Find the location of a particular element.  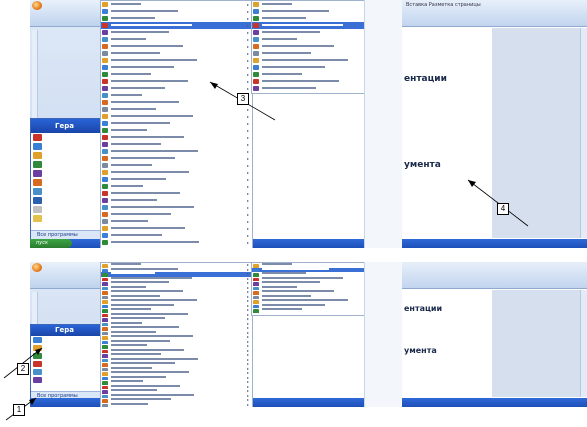

start-button: пуск is located at coordinates (51, 243).